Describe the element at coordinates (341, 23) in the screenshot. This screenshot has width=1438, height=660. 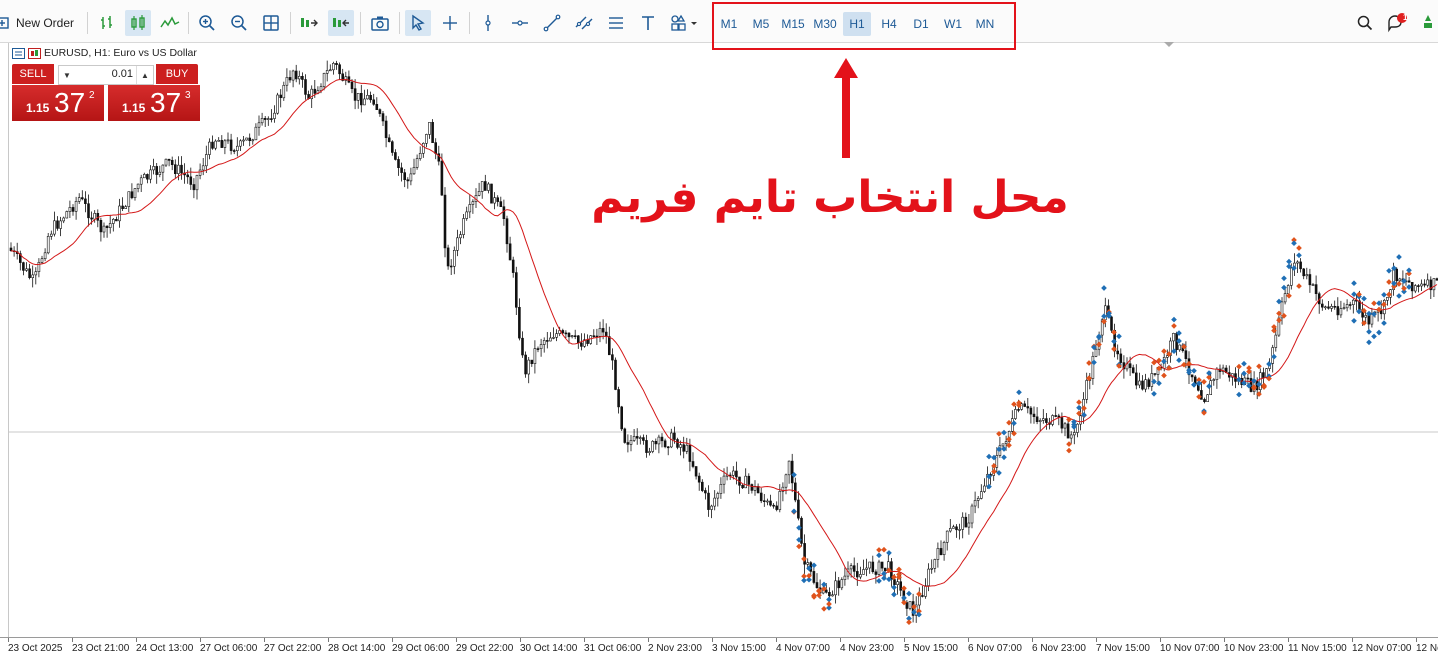
I see `autoscroll-icon` at that location.